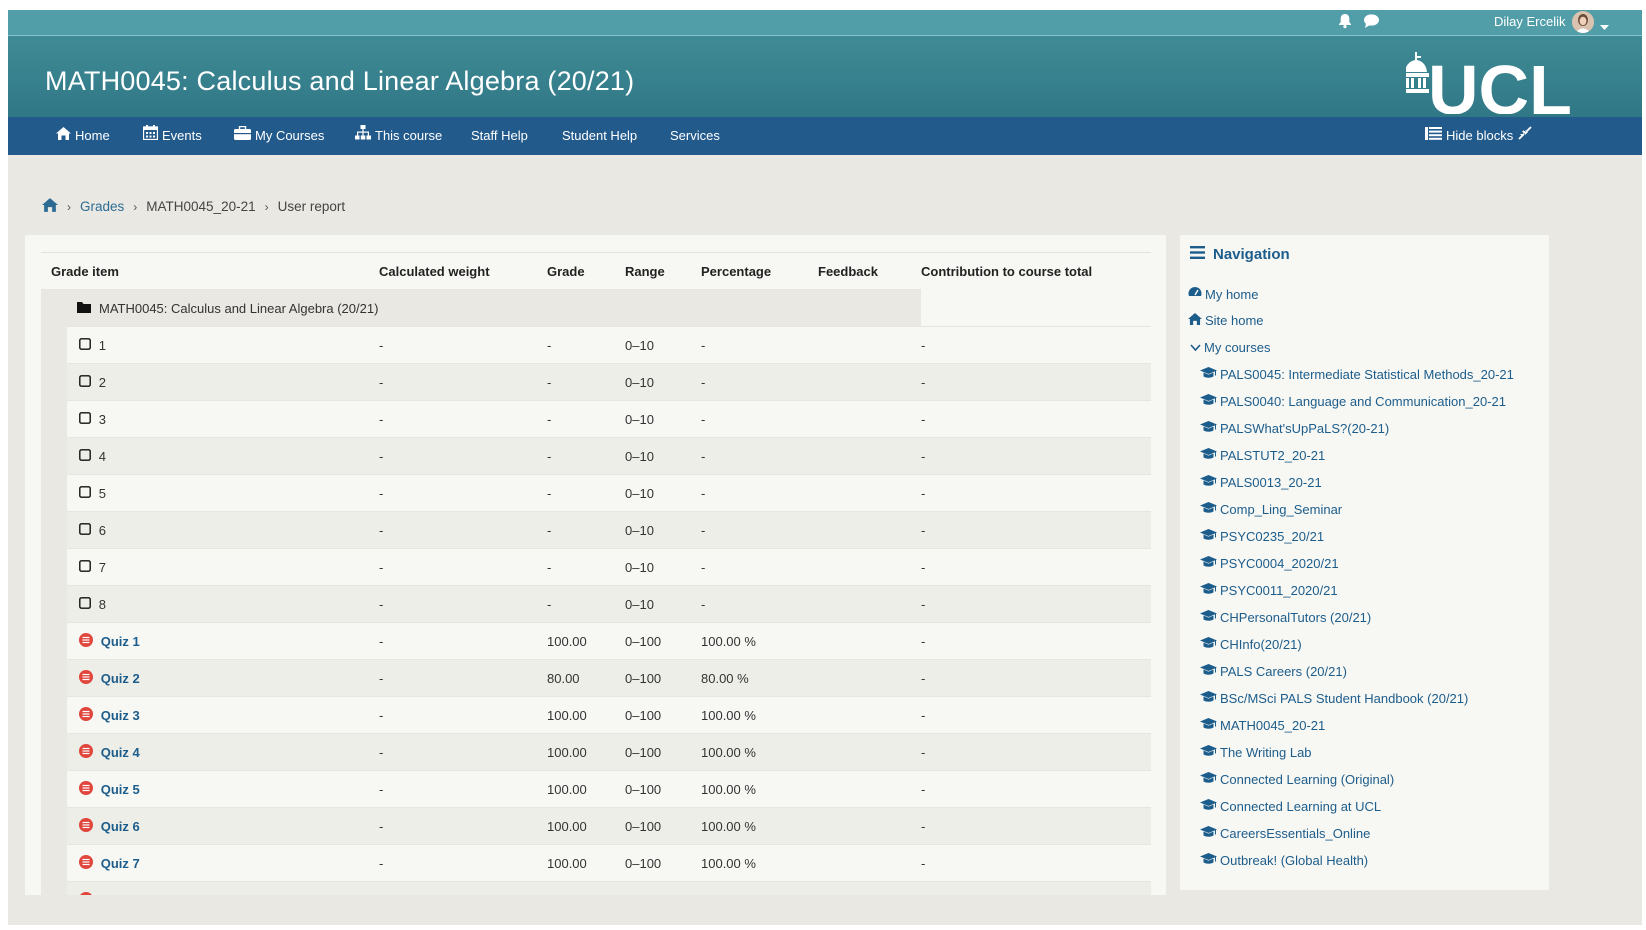  What do you see at coordinates (1223, 294) in the screenshot?
I see `nav-my-home: My home` at bounding box center [1223, 294].